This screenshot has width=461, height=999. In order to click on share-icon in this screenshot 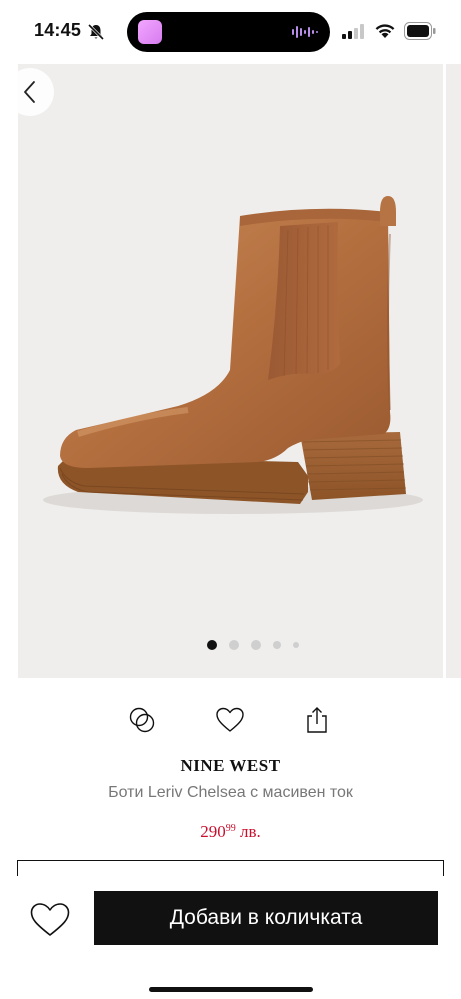, I will do `click(317, 720)`.